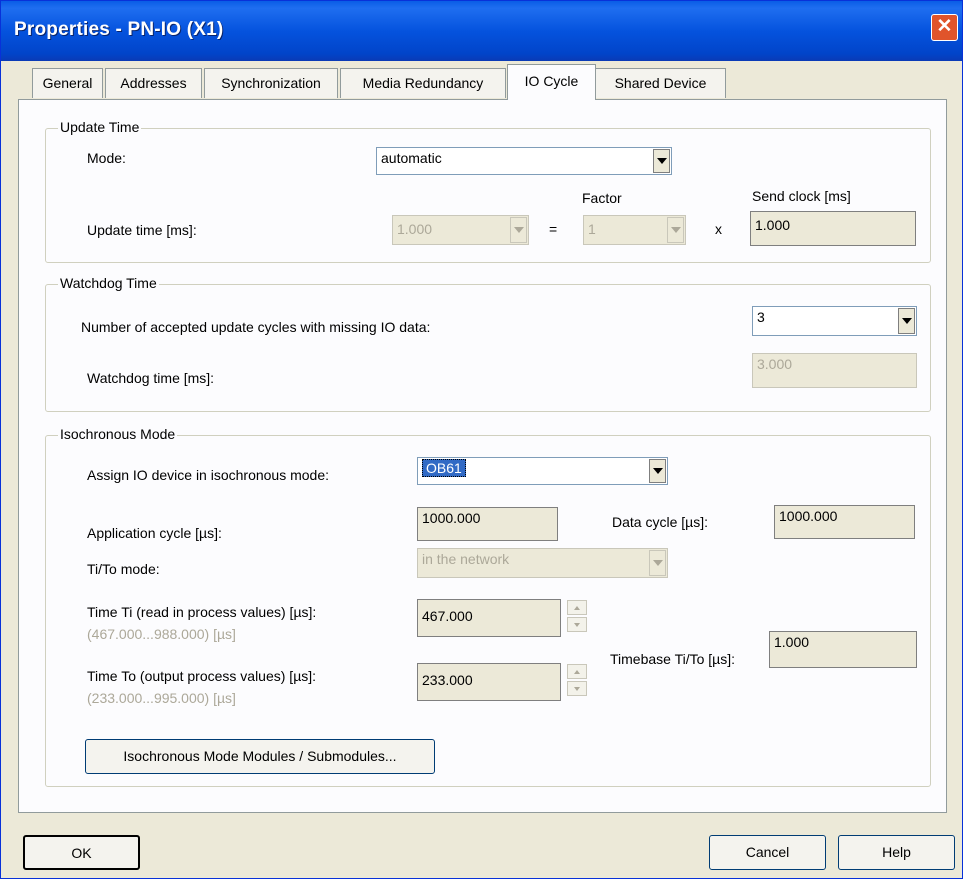  I want to click on timebase-value: 1.000, so click(792, 642).